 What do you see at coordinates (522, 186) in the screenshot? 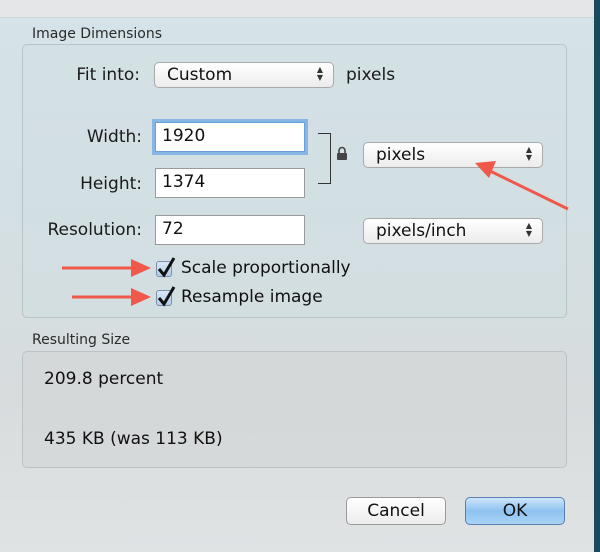
I see `annotation-arrow-size-unit` at bounding box center [522, 186].